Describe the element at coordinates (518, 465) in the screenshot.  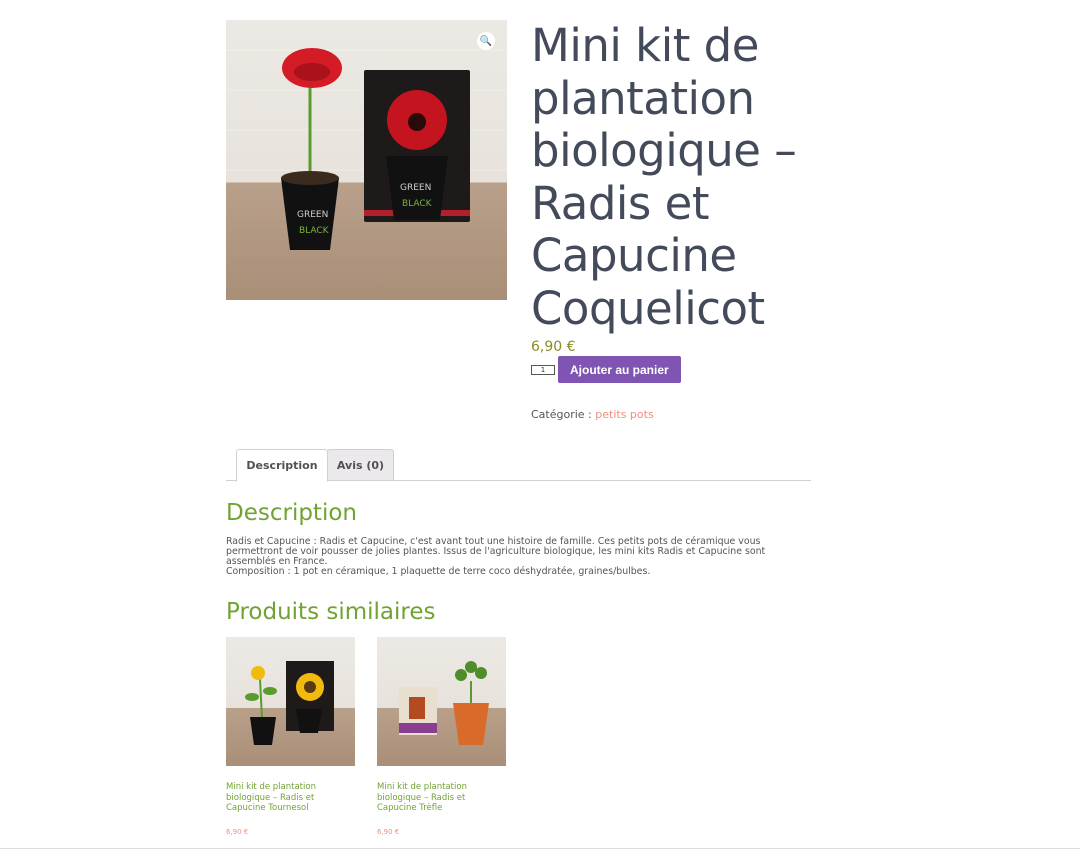
I see `product-tabs: Description Avis (0)` at that location.